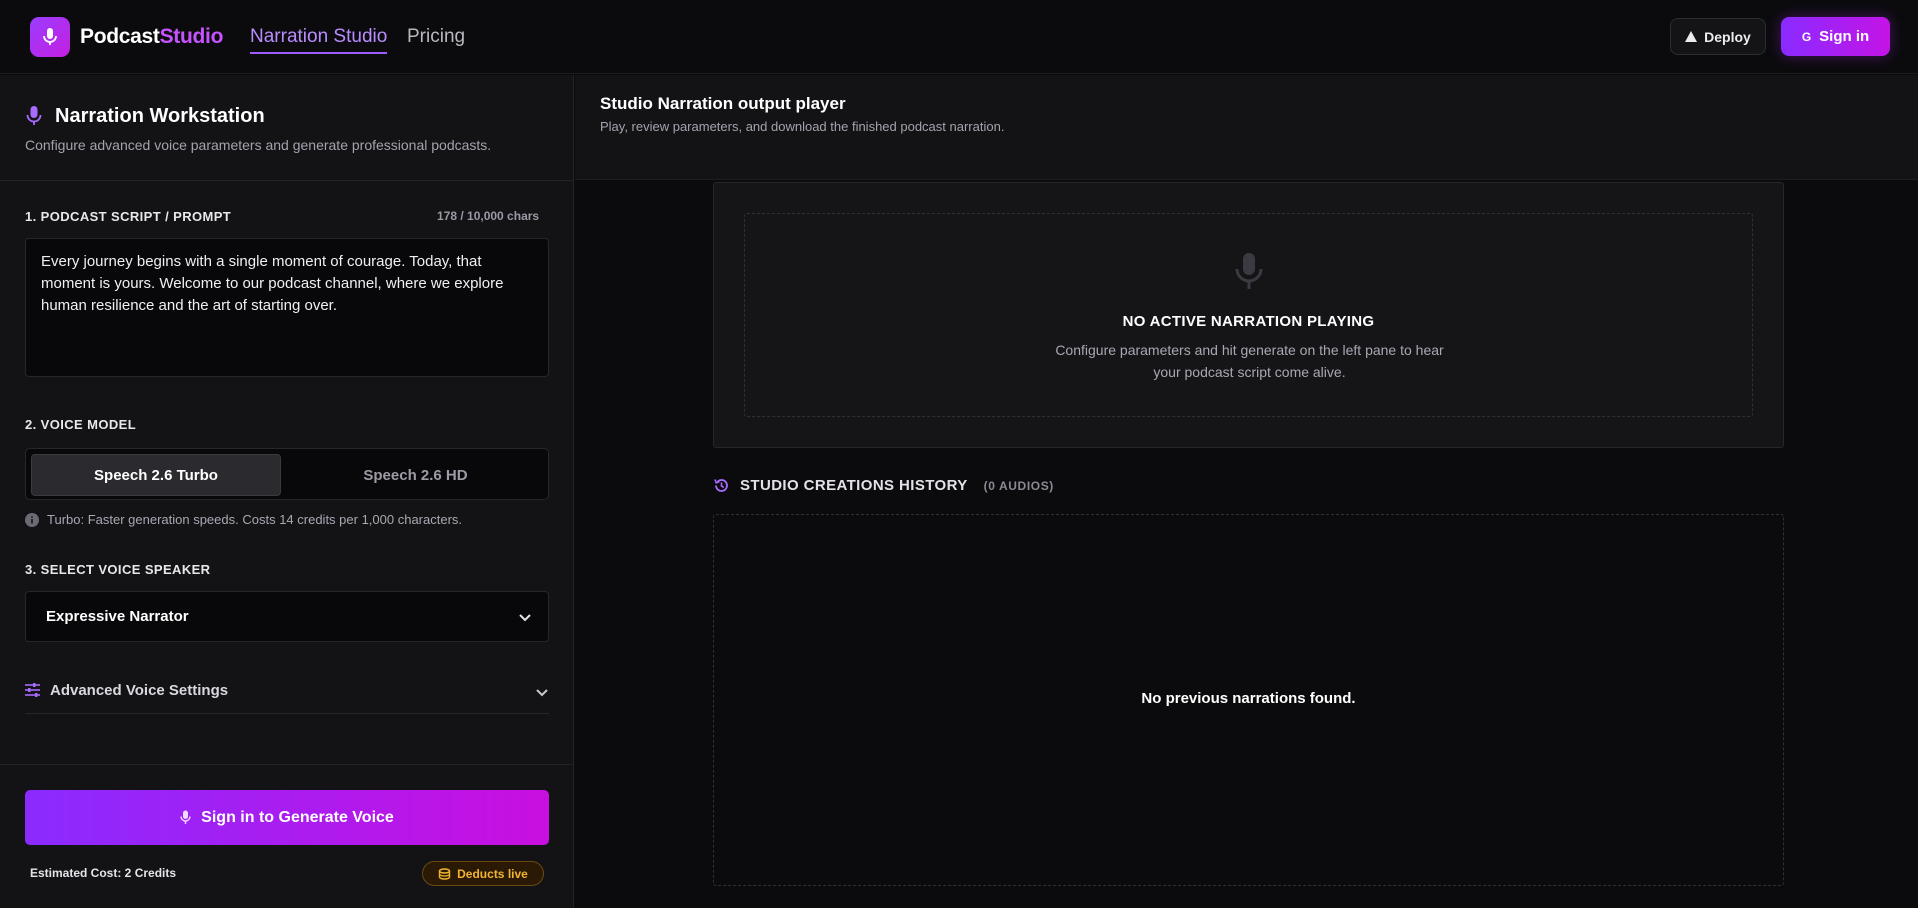 This screenshot has width=1918, height=908. I want to click on generate-voice-label: Sign in to Generate Voice, so click(297, 817).